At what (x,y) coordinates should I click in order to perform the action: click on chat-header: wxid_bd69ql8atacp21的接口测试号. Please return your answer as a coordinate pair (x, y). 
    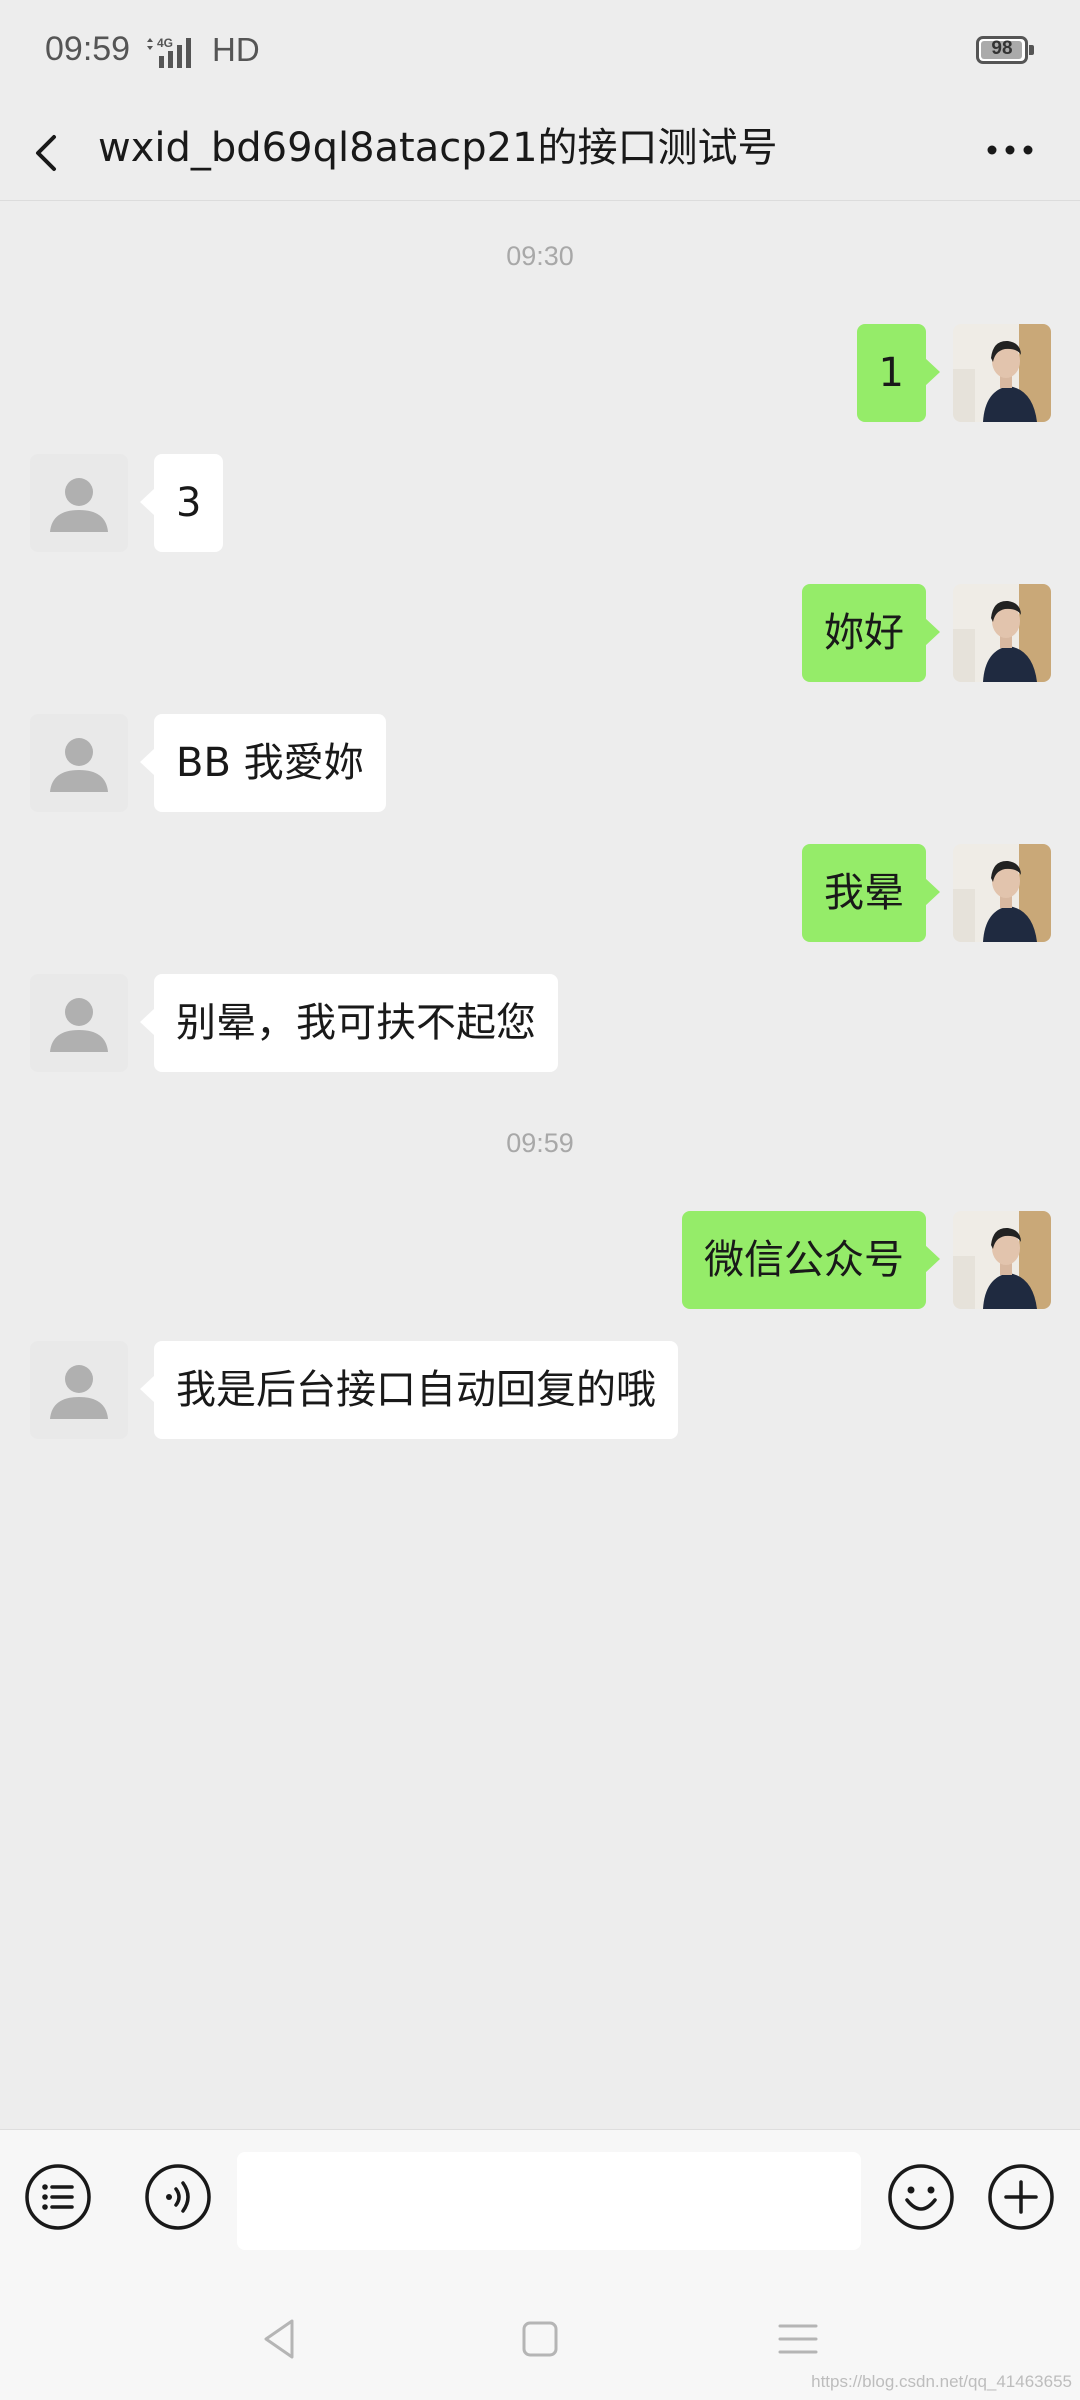
    Looking at the image, I should click on (540, 153).